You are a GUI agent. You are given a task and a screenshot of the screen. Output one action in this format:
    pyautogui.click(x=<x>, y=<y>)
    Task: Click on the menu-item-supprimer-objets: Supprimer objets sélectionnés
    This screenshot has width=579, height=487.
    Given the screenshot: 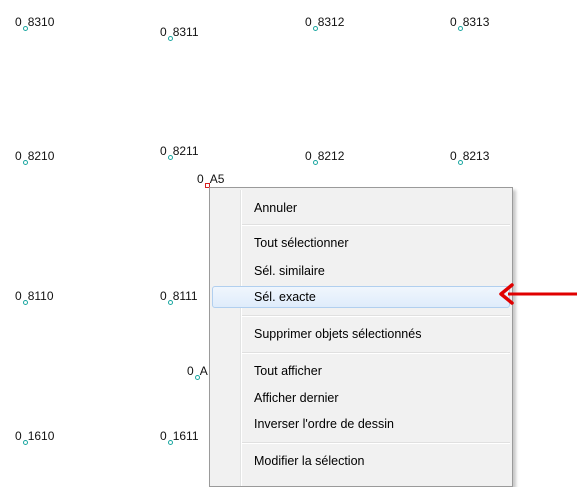 What is the action you would take?
    pyautogui.click(x=361, y=334)
    